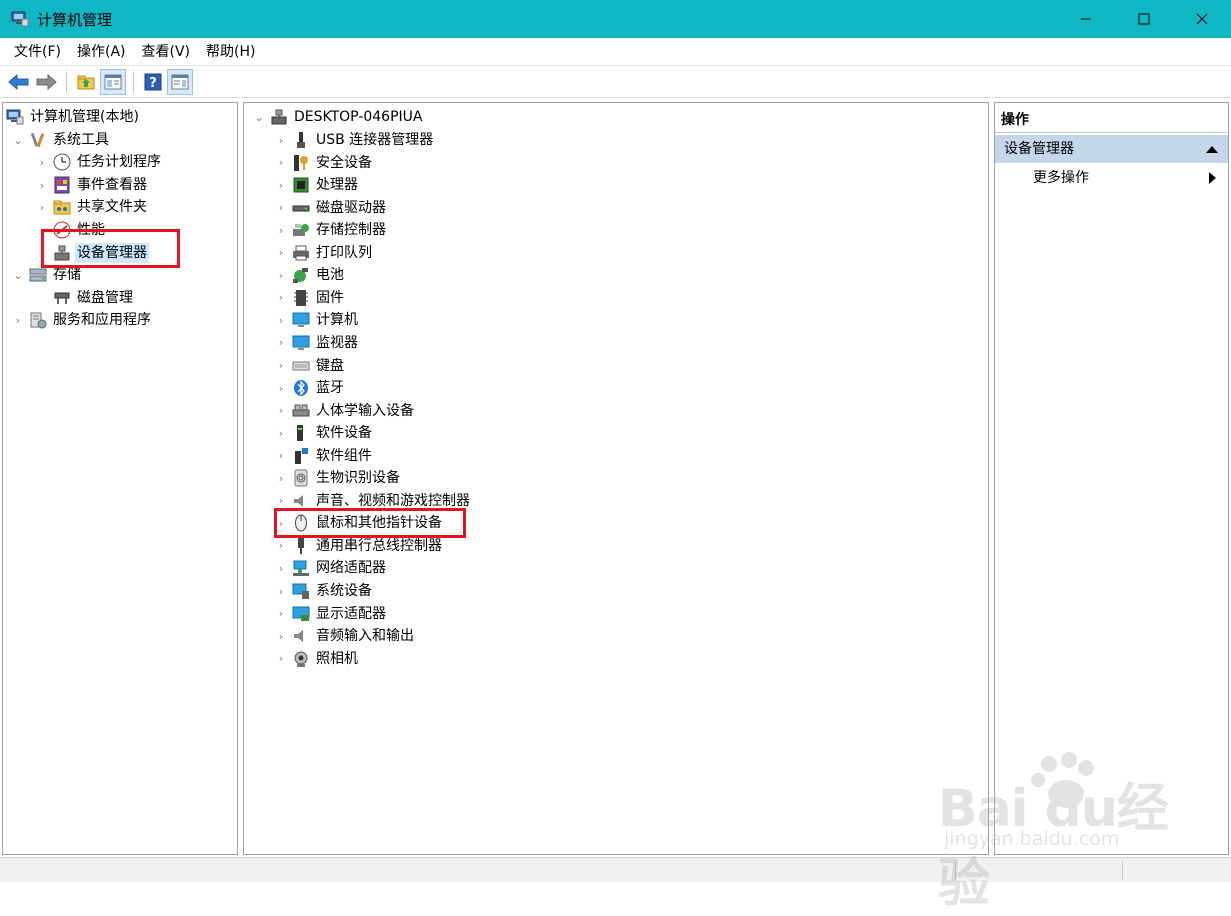 This screenshot has height=916, width=1231. What do you see at coordinates (1111, 120) in the screenshot?
I see `actions-header: 操作` at bounding box center [1111, 120].